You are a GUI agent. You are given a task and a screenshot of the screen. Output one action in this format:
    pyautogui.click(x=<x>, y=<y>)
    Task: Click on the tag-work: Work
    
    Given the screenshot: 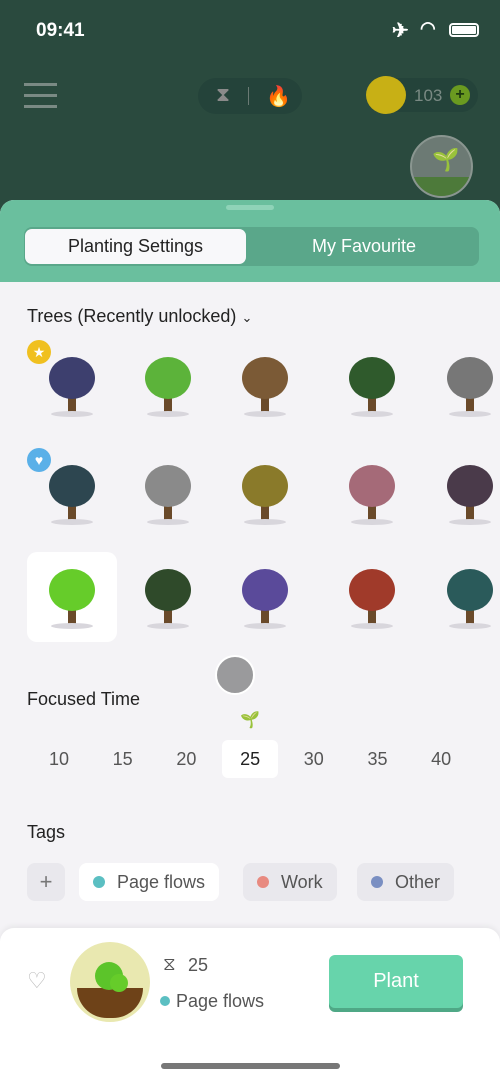 What is the action you would take?
    pyautogui.click(x=290, y=882)
    